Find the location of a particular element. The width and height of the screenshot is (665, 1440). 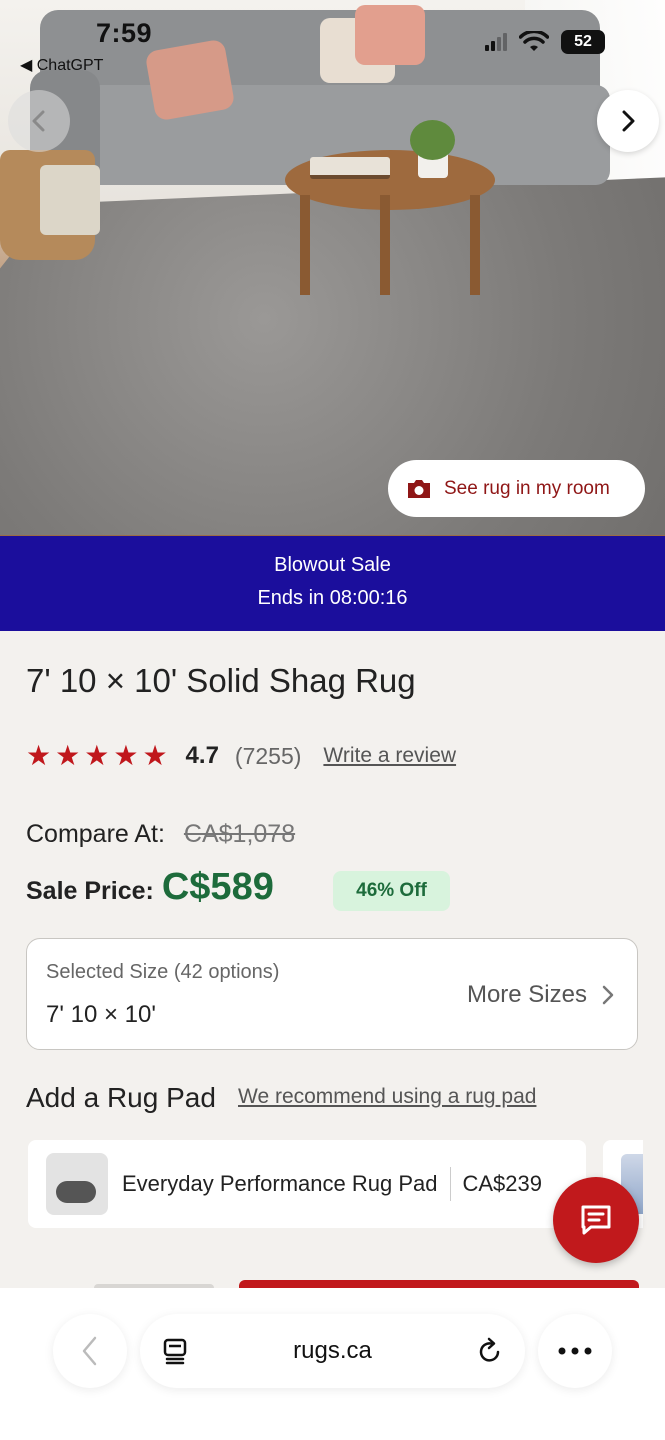

discount-badge: 46% Off is located at coordinates (391, 891).